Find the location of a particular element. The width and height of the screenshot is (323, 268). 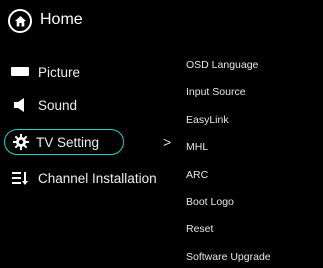

menu-item-picture: Picture is located at coordinates (45, 72).